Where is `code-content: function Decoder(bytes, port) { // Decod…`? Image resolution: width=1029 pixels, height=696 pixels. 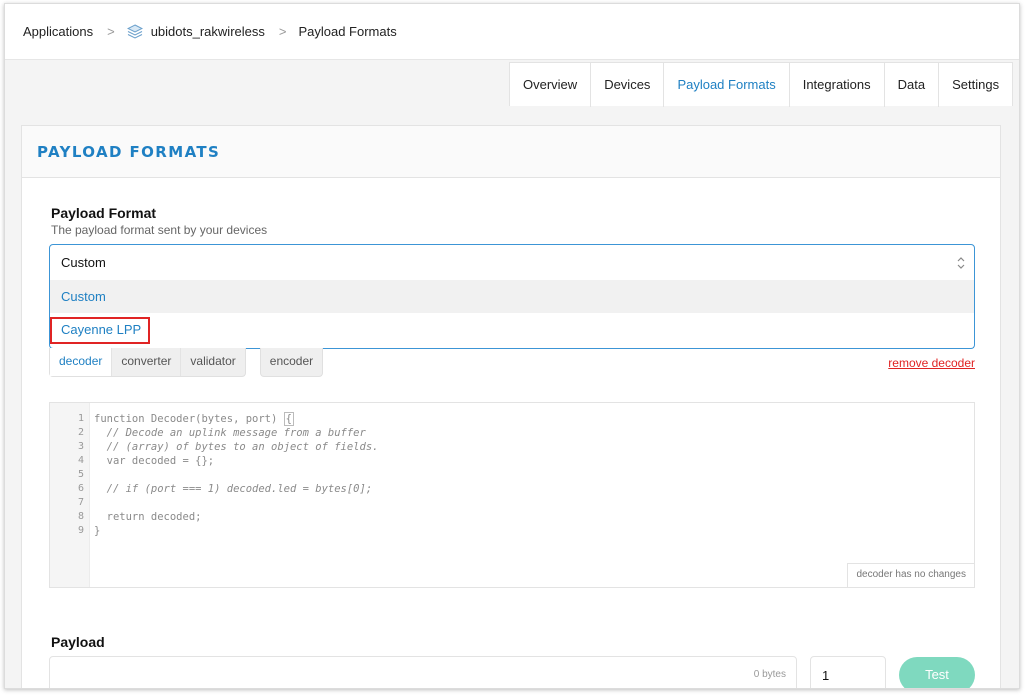
code-content: function Decoder(bytes, port) { // Decod… is located at coordinates (236, 475).